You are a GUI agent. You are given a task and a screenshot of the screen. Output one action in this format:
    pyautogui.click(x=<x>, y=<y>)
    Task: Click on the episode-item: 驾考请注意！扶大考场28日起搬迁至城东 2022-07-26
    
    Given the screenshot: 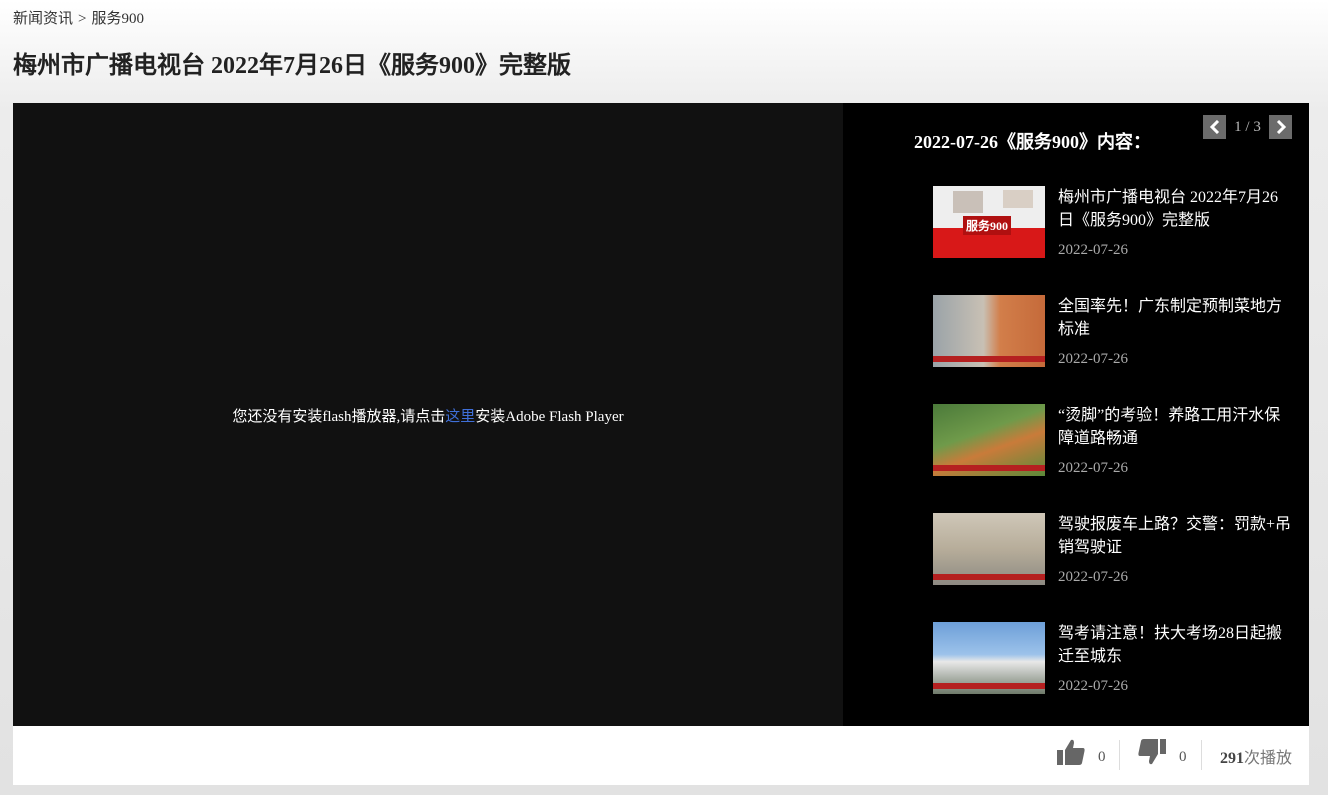 What is the action you would take?
    pyautogui.click(x=1113, y=676)
    